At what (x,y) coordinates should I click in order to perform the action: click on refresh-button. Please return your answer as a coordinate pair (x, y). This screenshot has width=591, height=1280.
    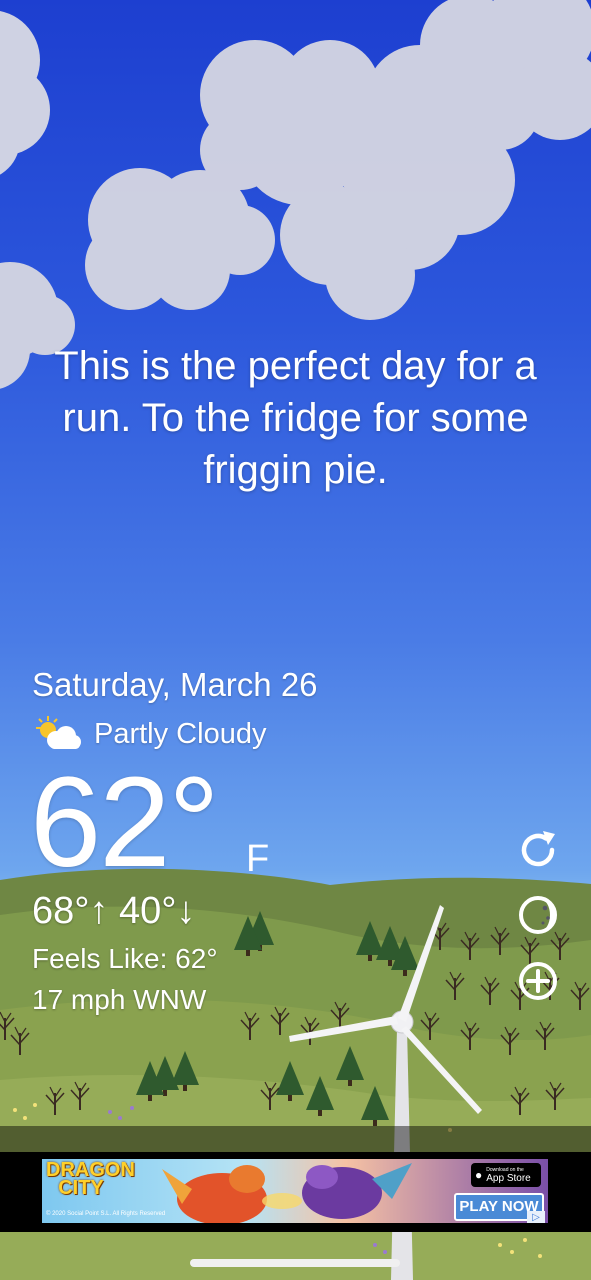
    Looking at the image, I should click on (538, 850).